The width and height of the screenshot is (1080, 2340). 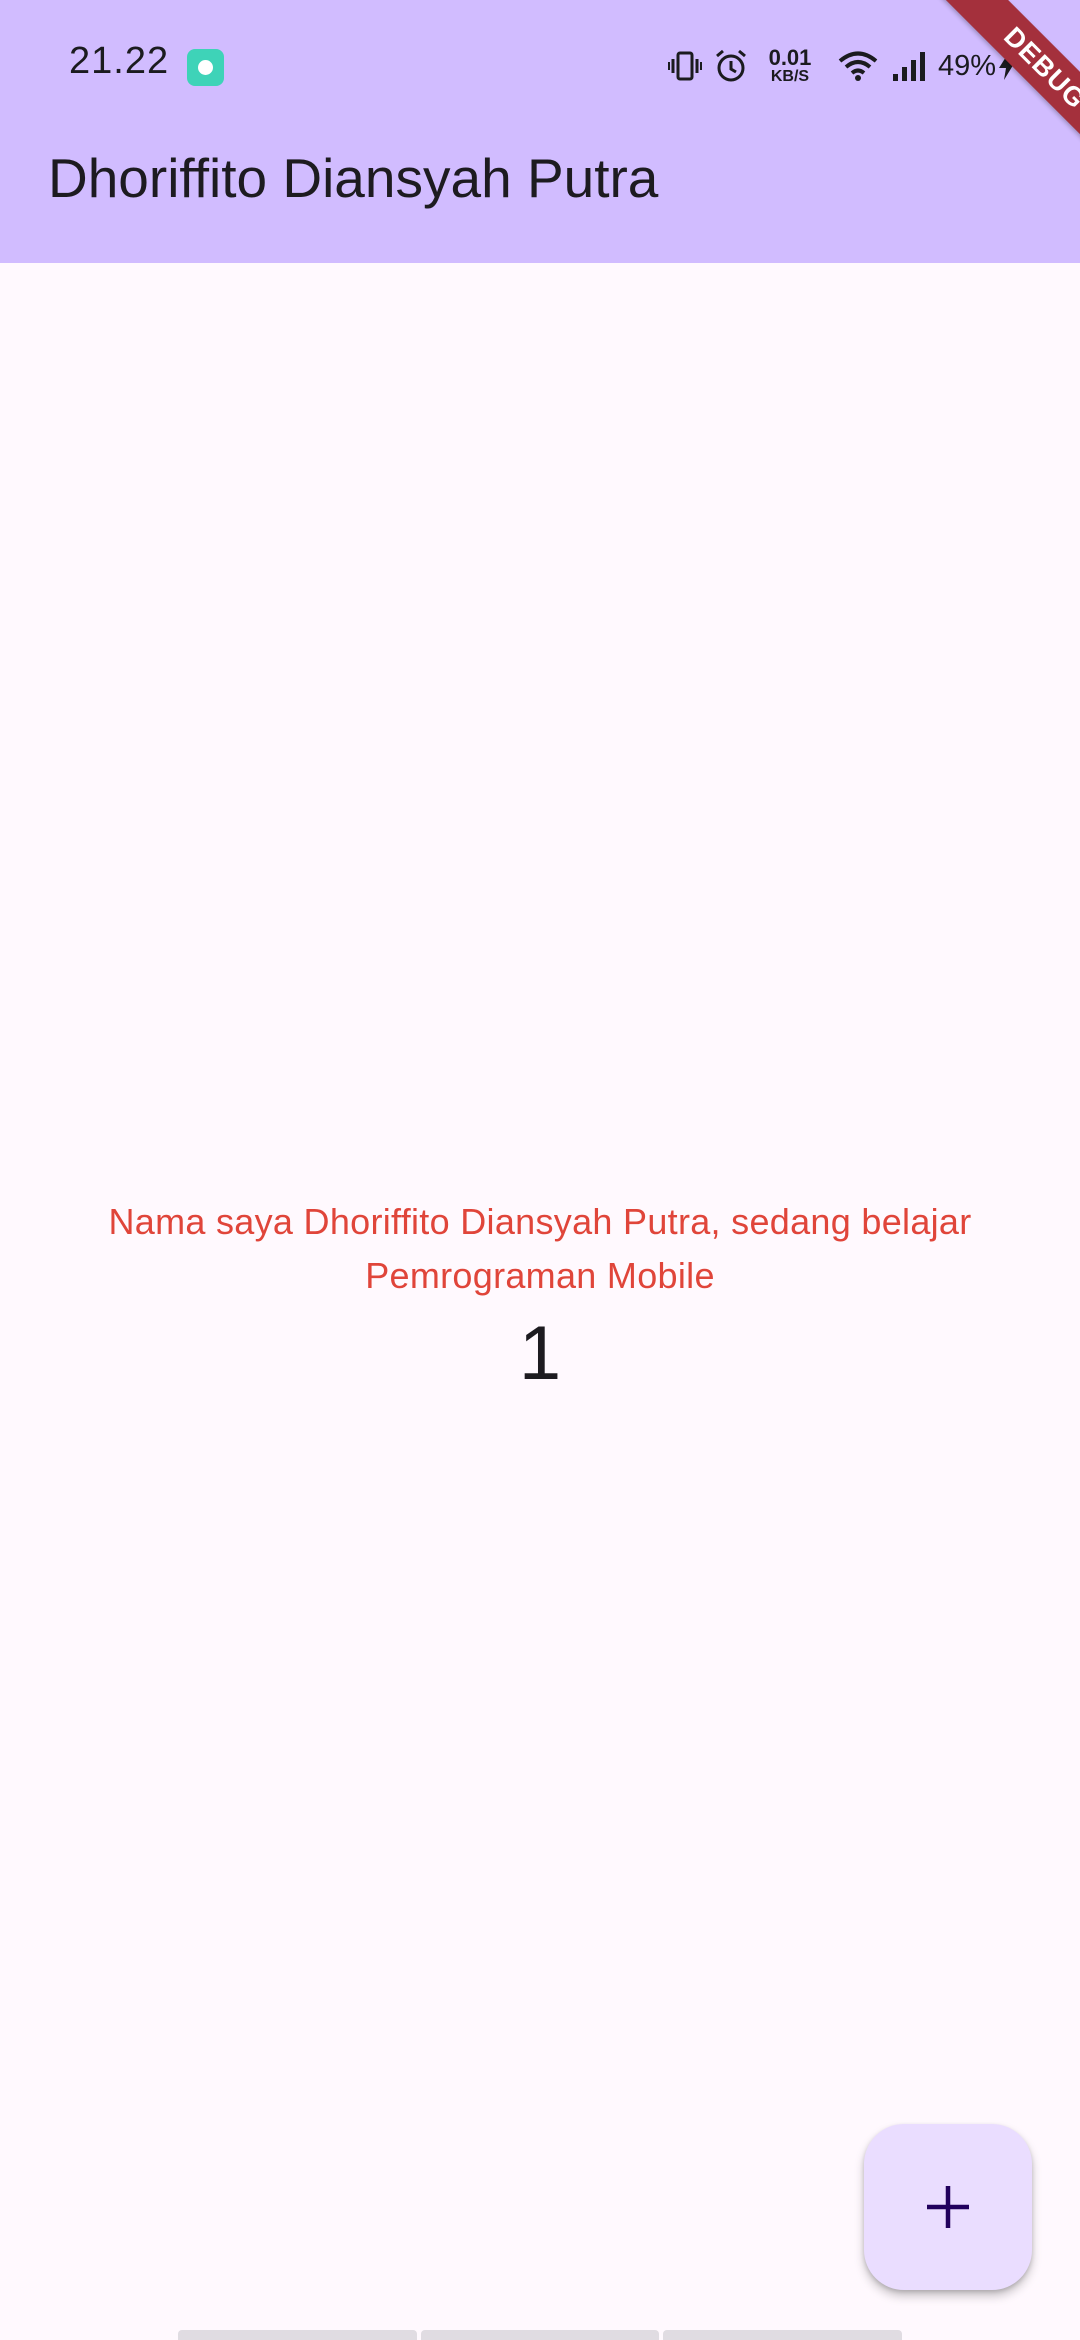 What do you see at coordinates (119, 61) in the screenshot?
I see `status-time: 21.22` at bounding box center [119, 61].